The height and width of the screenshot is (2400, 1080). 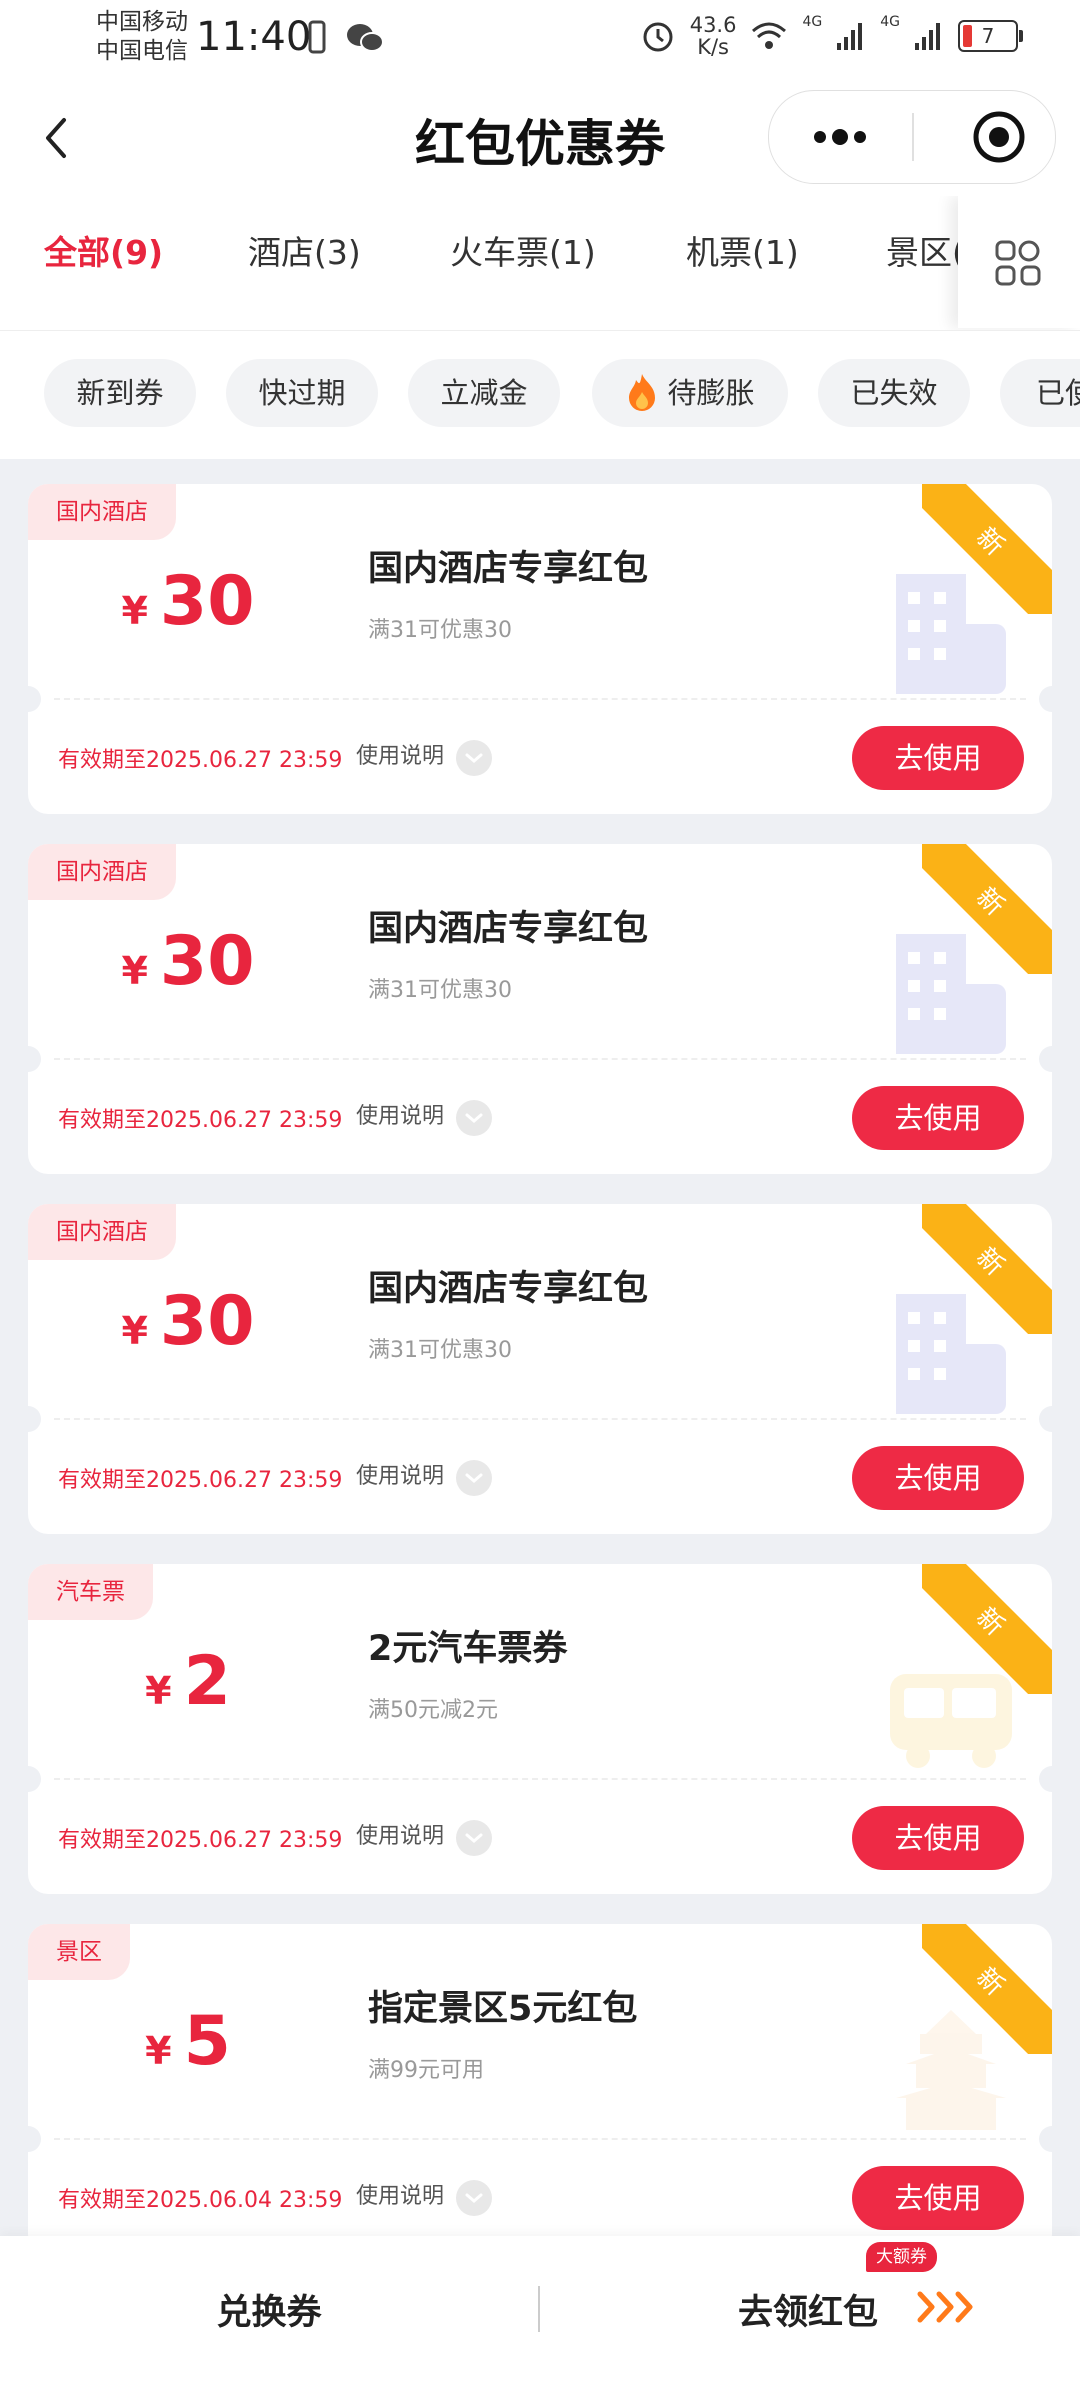 I want to click on grid-icon, so click(x=1018, y=263).